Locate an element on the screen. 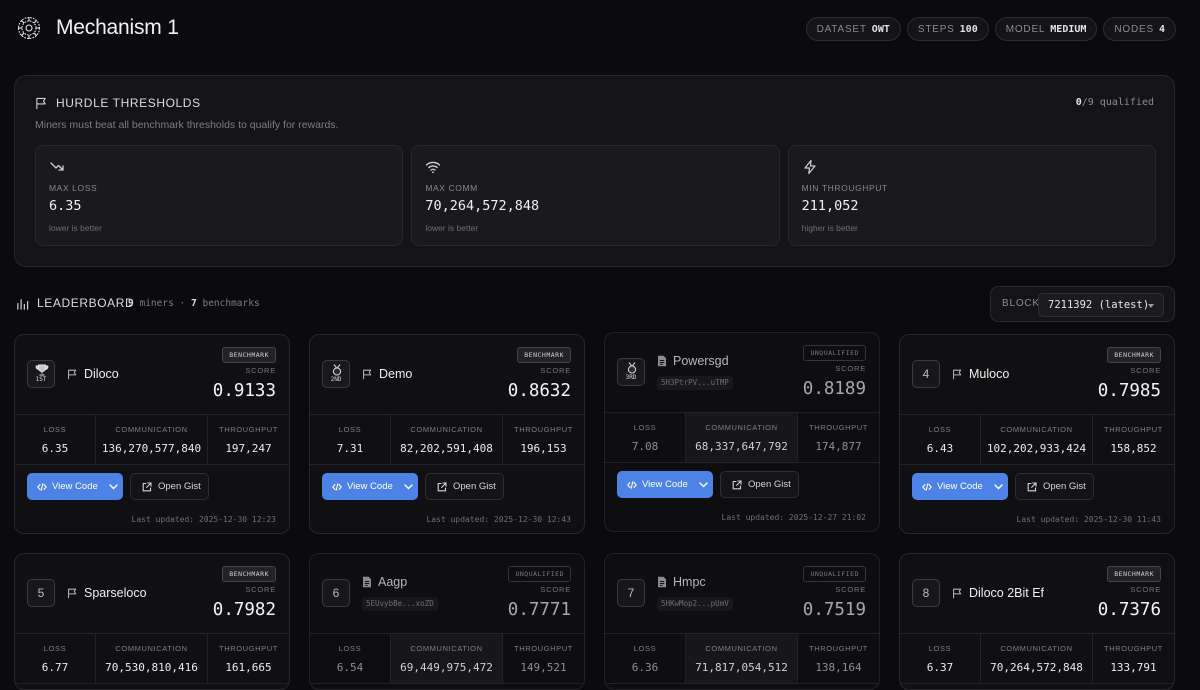 The image size is (1200, 690). steps-pill: STEPS 100 is located at coordinates (947, 29).